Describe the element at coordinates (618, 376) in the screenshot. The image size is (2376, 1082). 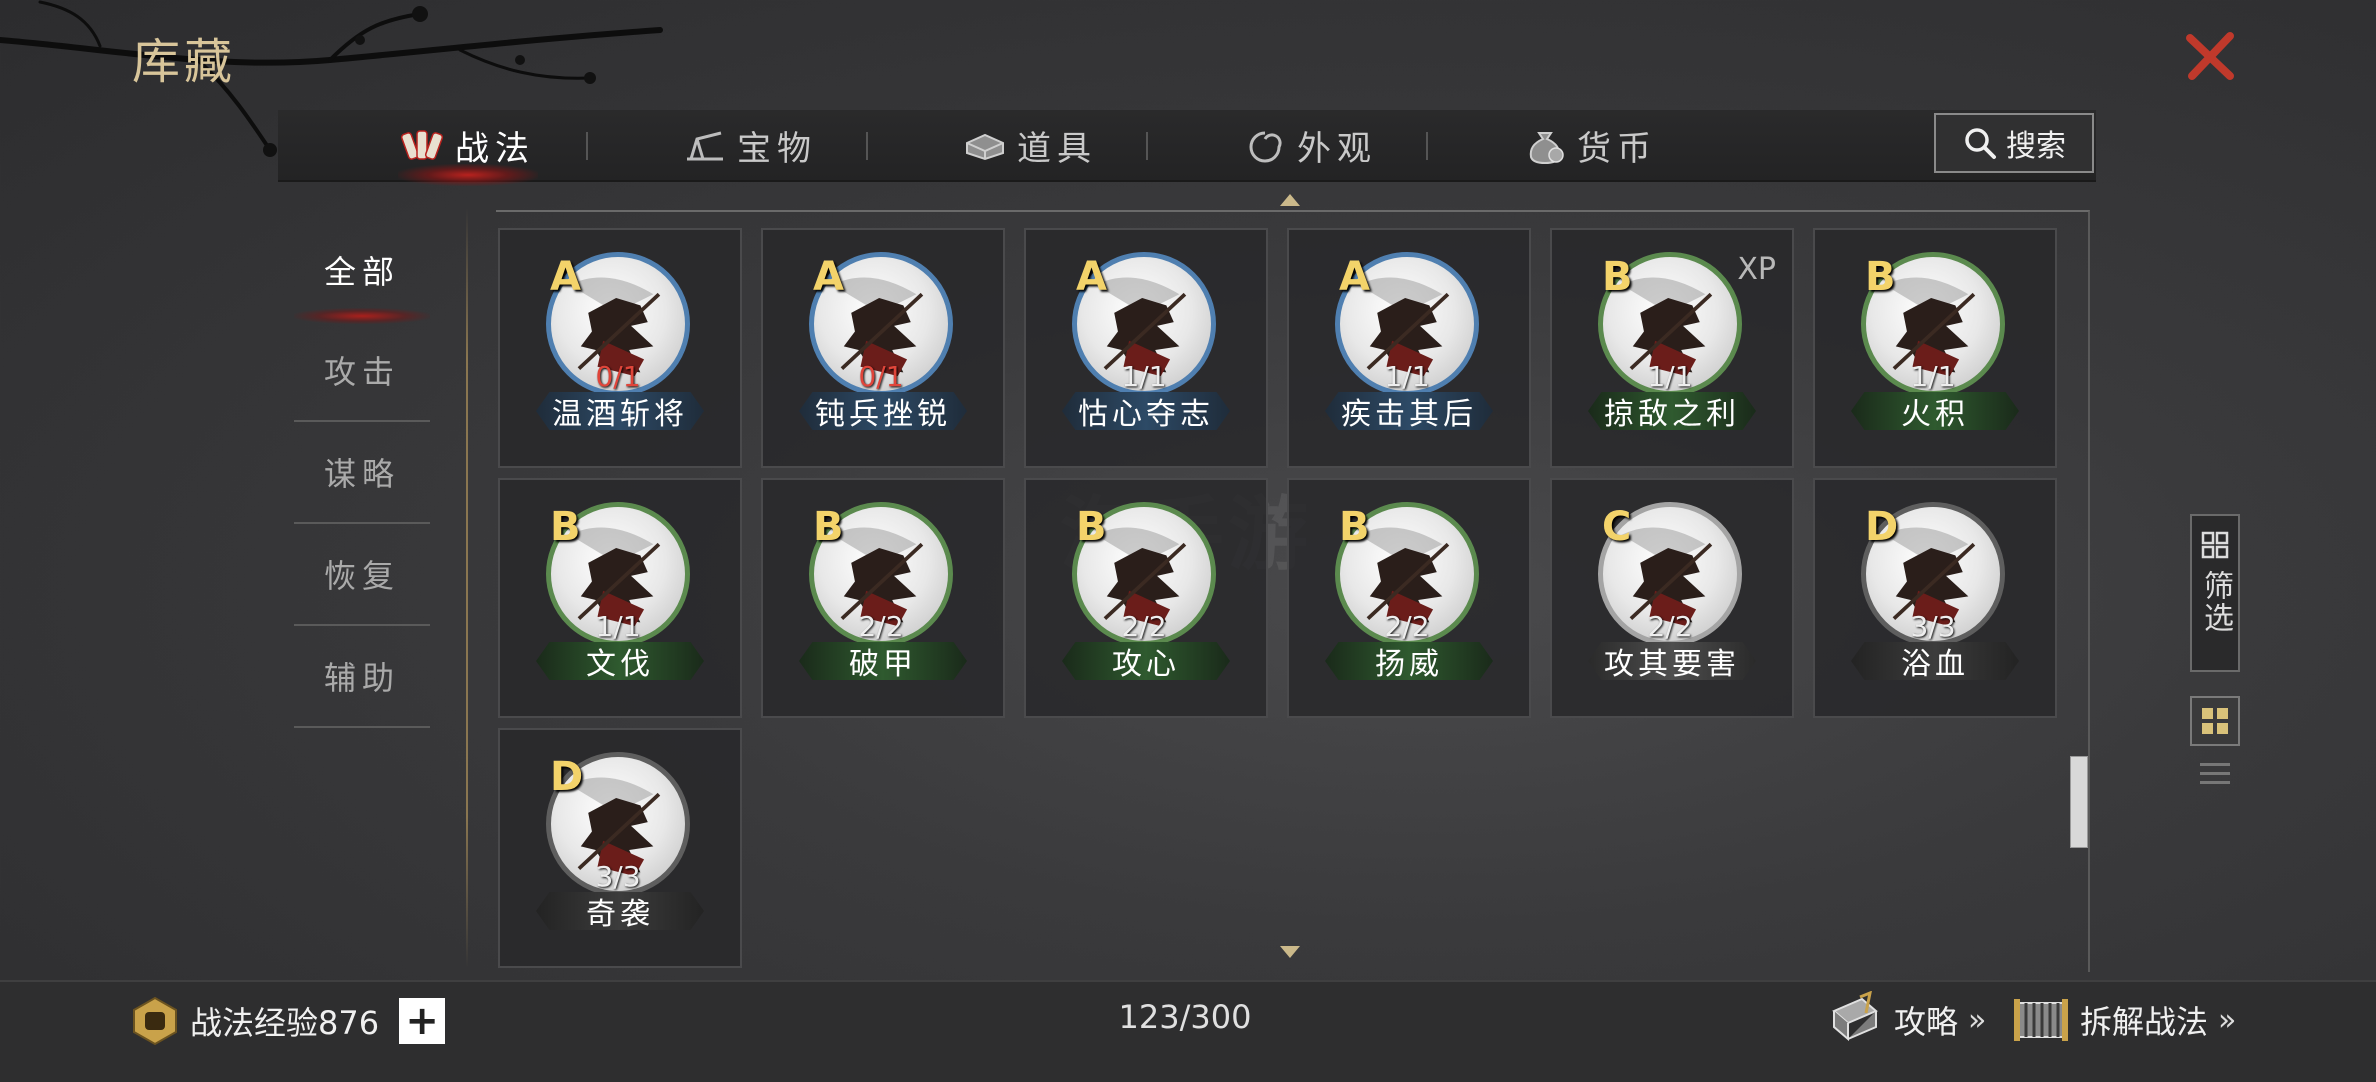
I see `owned-count: 0/1` at that location.